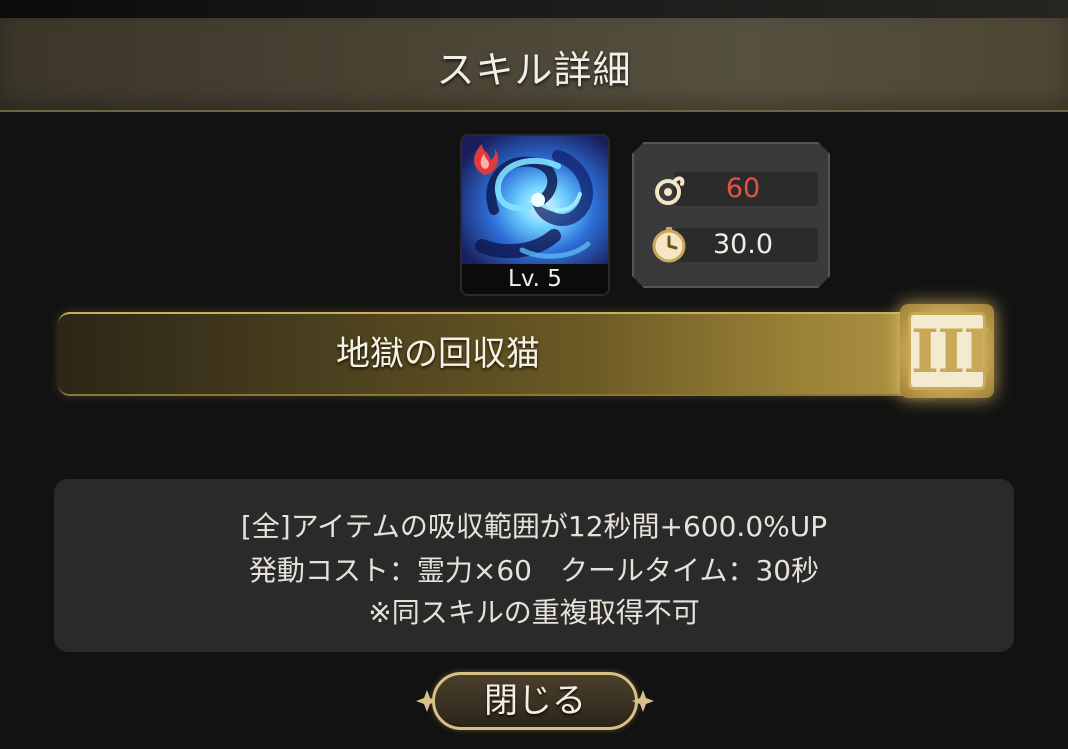  What do you see at coordinates (535, 279) in the screenshot?
I see `skill-level-label: Lv. 5` at bounding box center [535, 279].